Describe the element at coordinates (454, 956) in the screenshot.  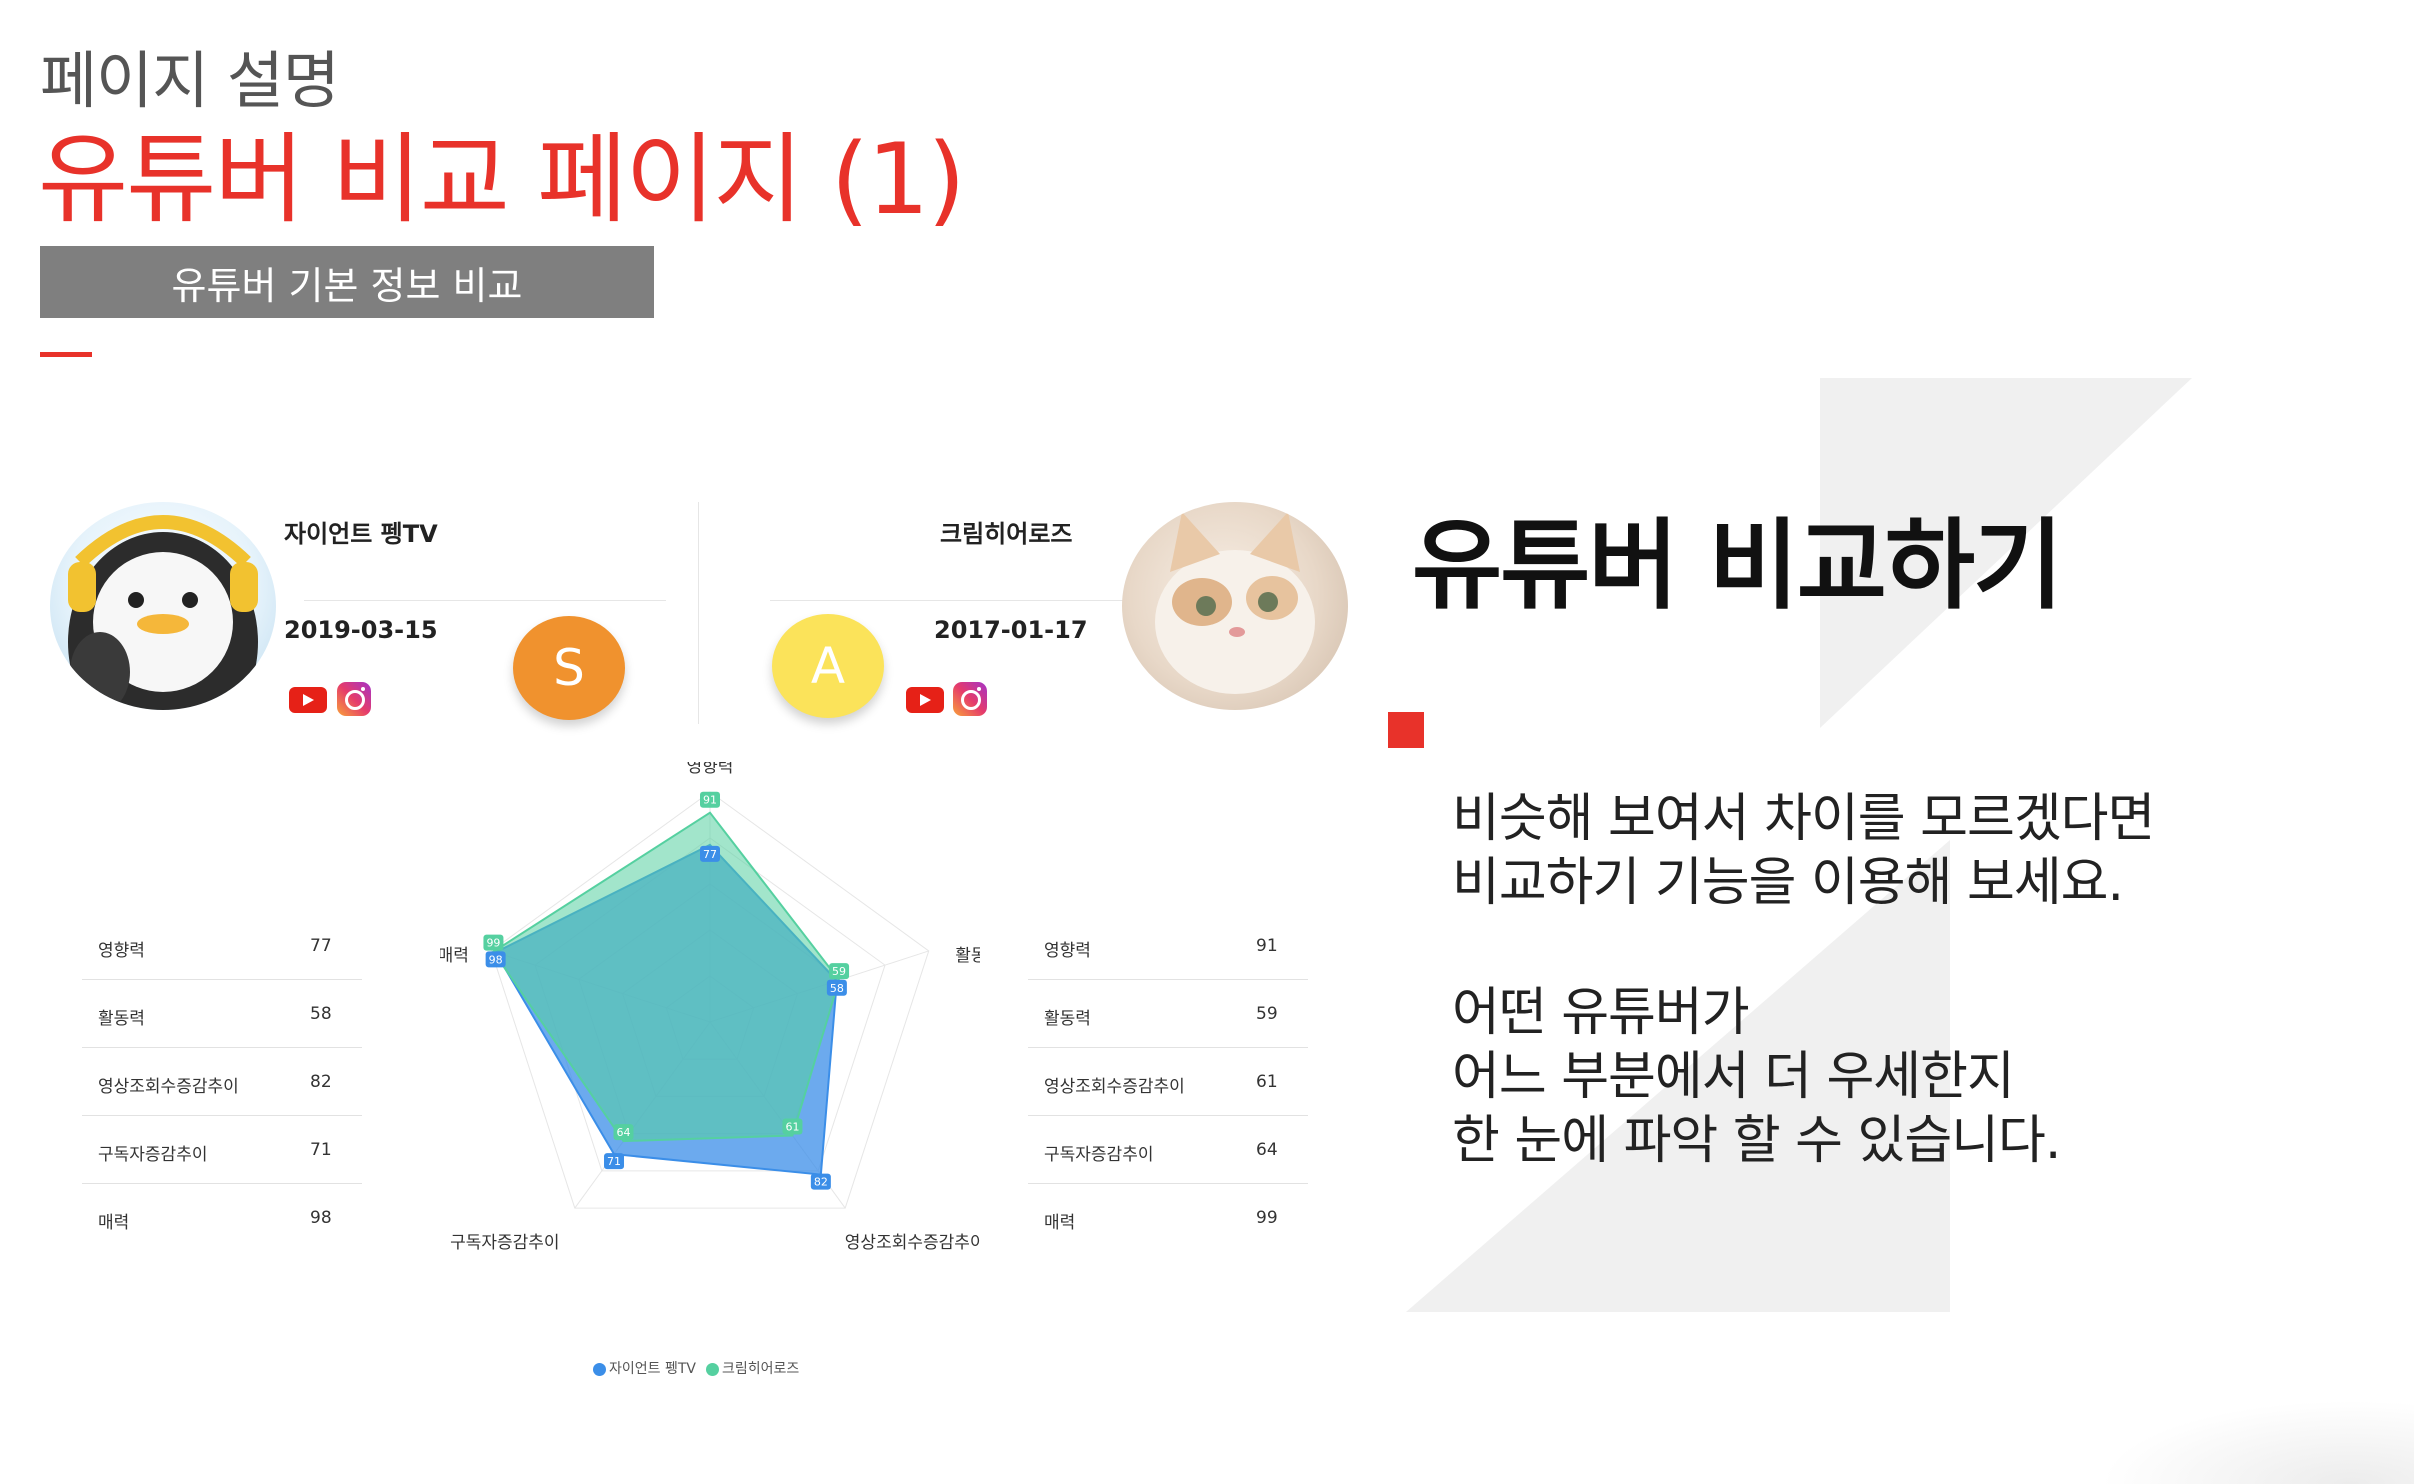
I see `radar-axis-label: 매력` at that location.